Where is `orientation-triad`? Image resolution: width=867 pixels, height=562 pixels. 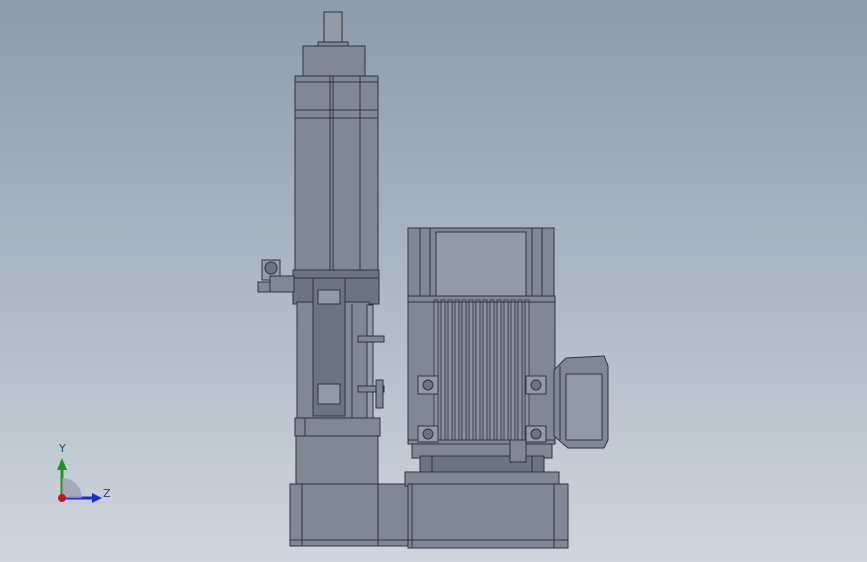 orientation-triad is located at coordinates (79, 480).